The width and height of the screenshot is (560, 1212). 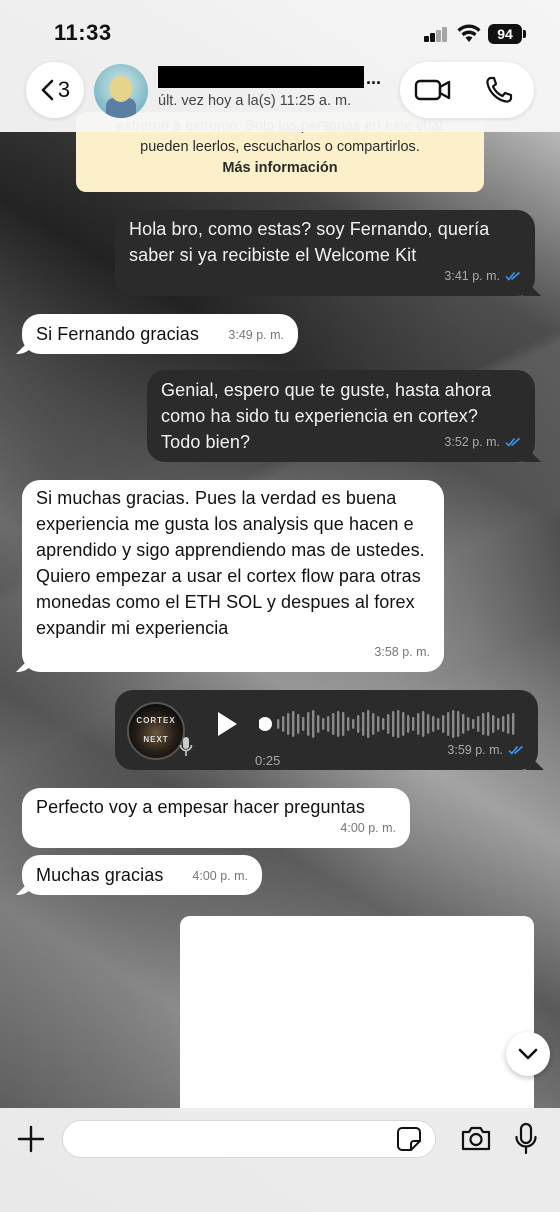 I want to click on back-button: 3, so click(x=55, y=90).